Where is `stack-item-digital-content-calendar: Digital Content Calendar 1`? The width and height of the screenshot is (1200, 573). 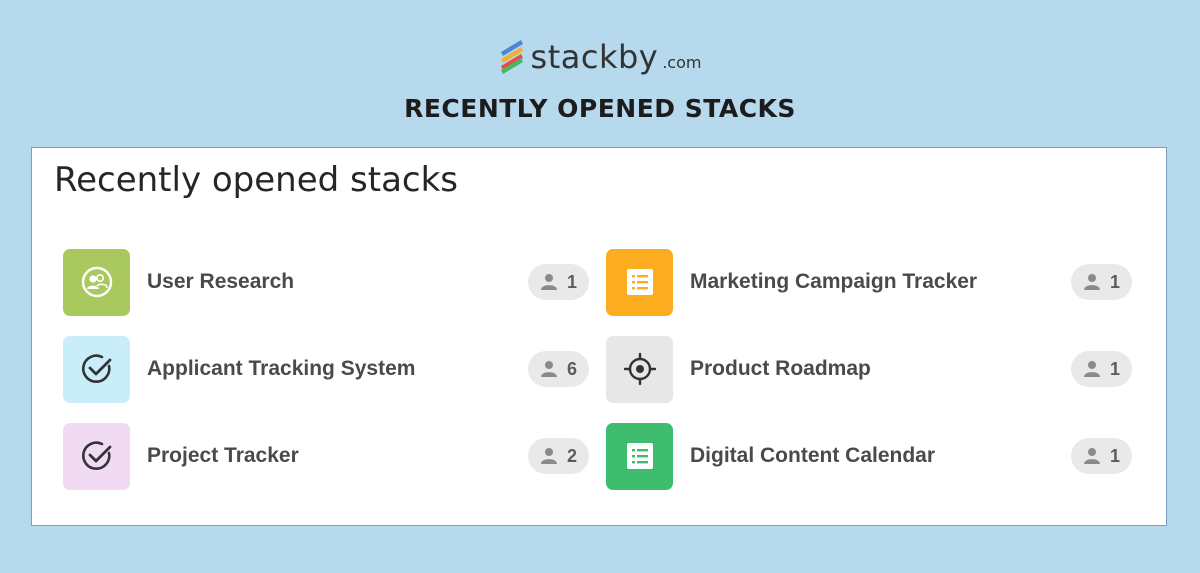 stack-item-digital-content-calendar: Digital Content Calendar 1 is located at coordinates (869, 456).